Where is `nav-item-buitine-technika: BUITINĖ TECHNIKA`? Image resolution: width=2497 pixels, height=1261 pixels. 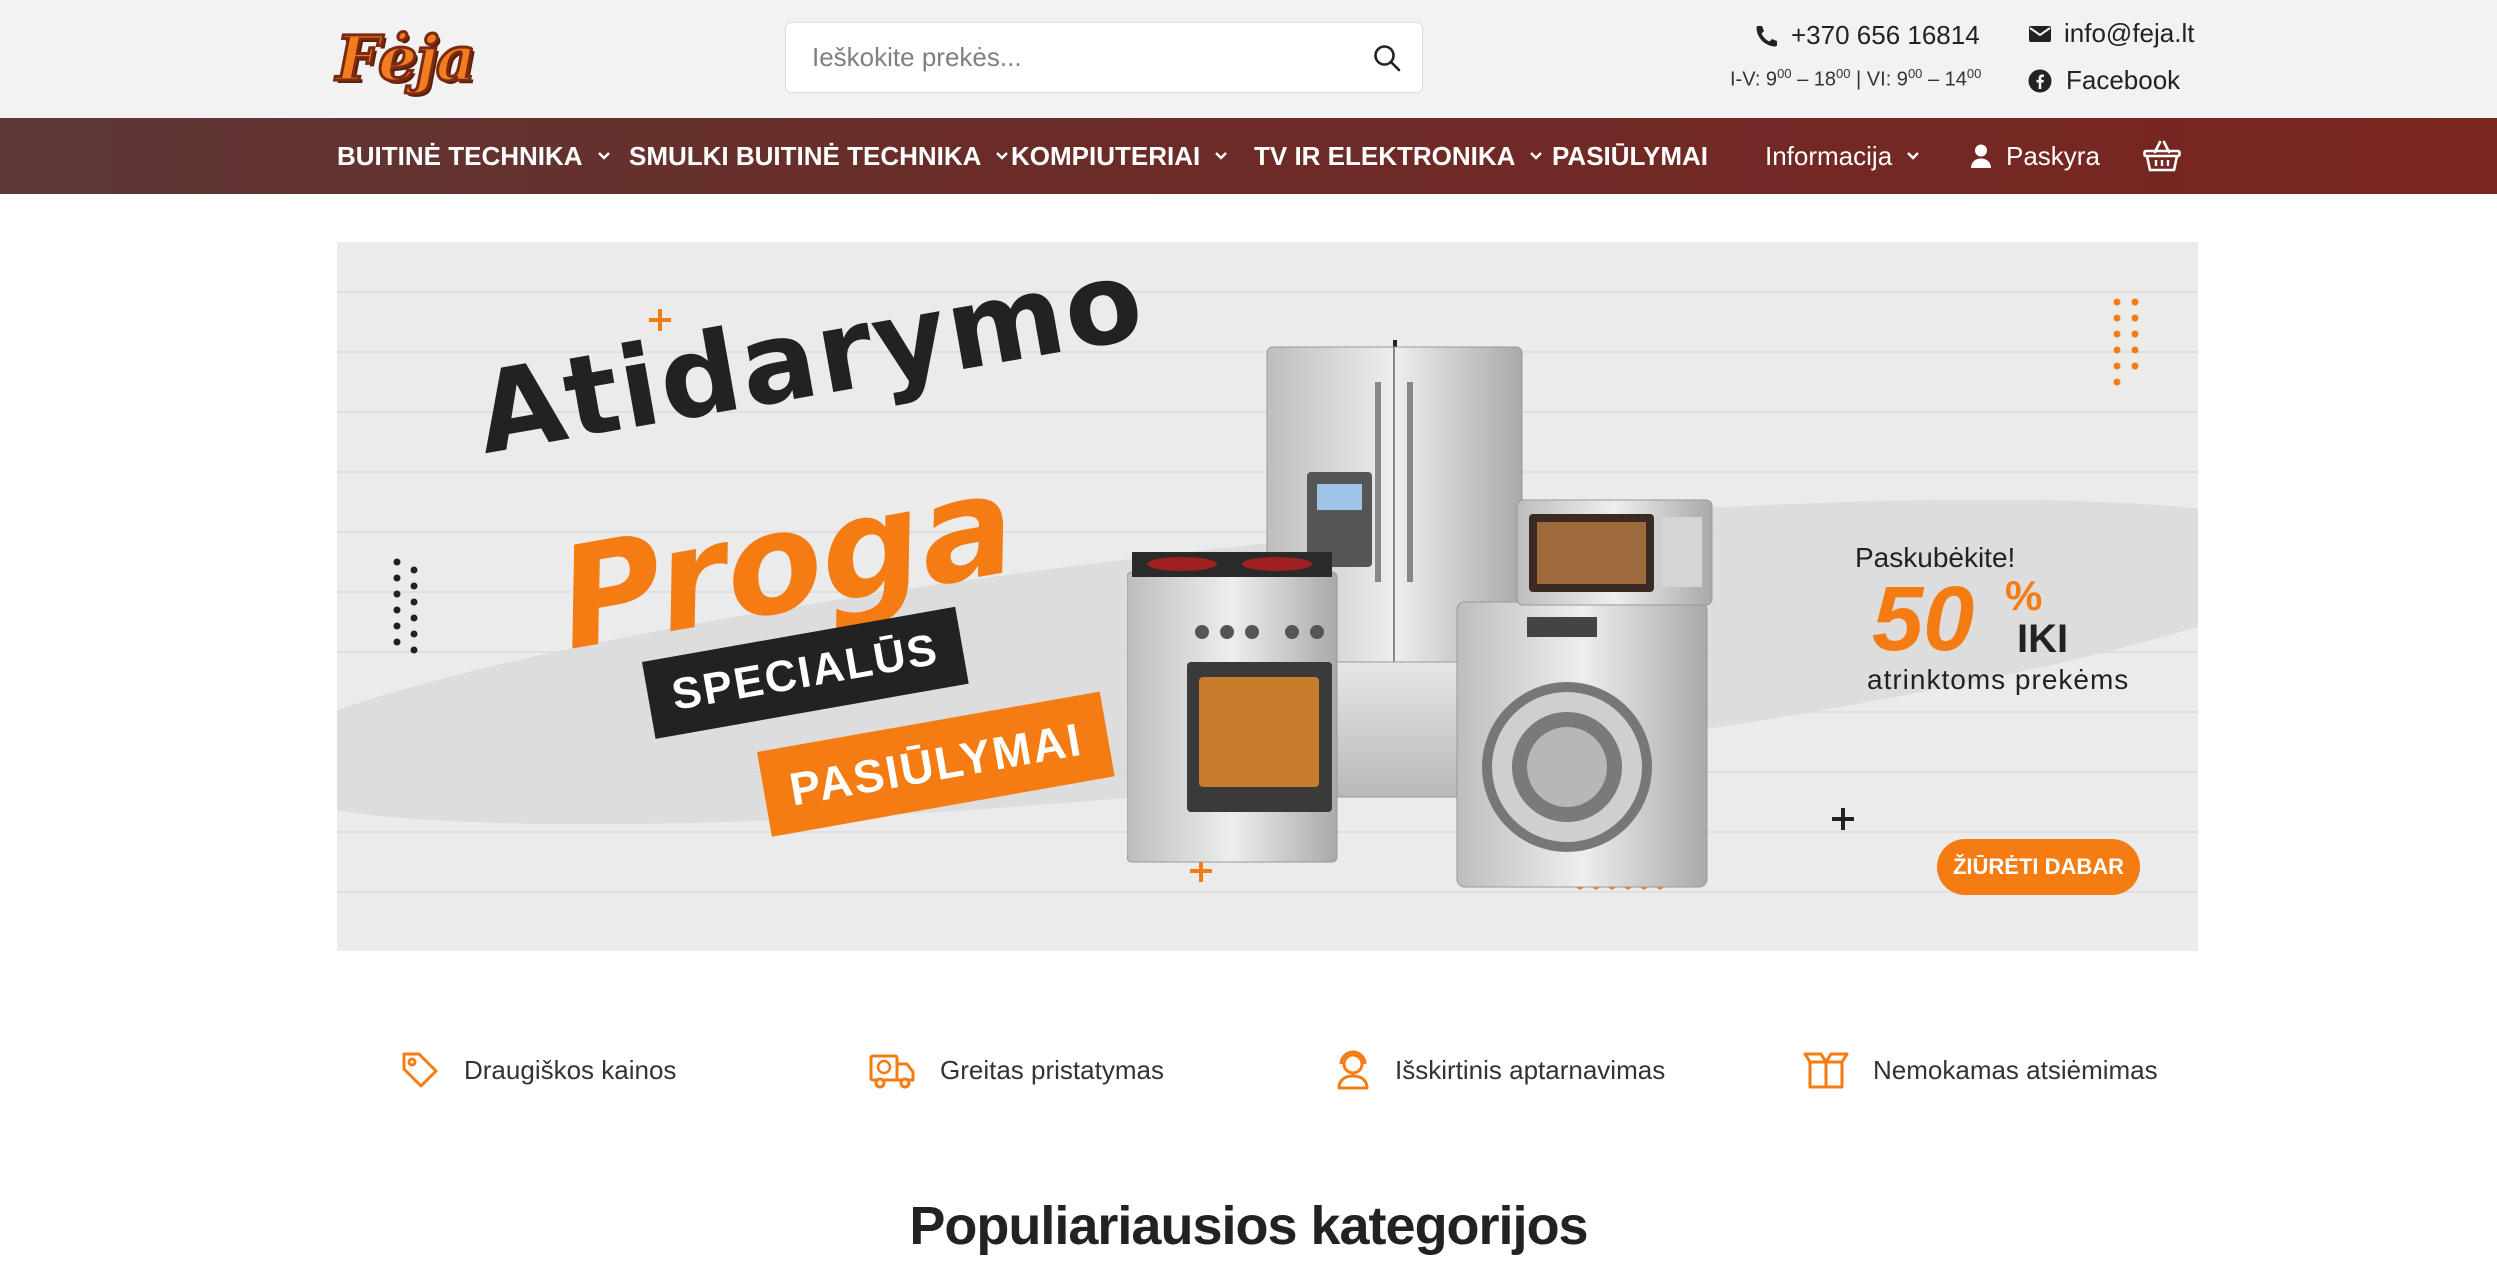
nav-item-buitine-technika: BUITINĖ TECHNIKA is located at coordinates (474, 156).